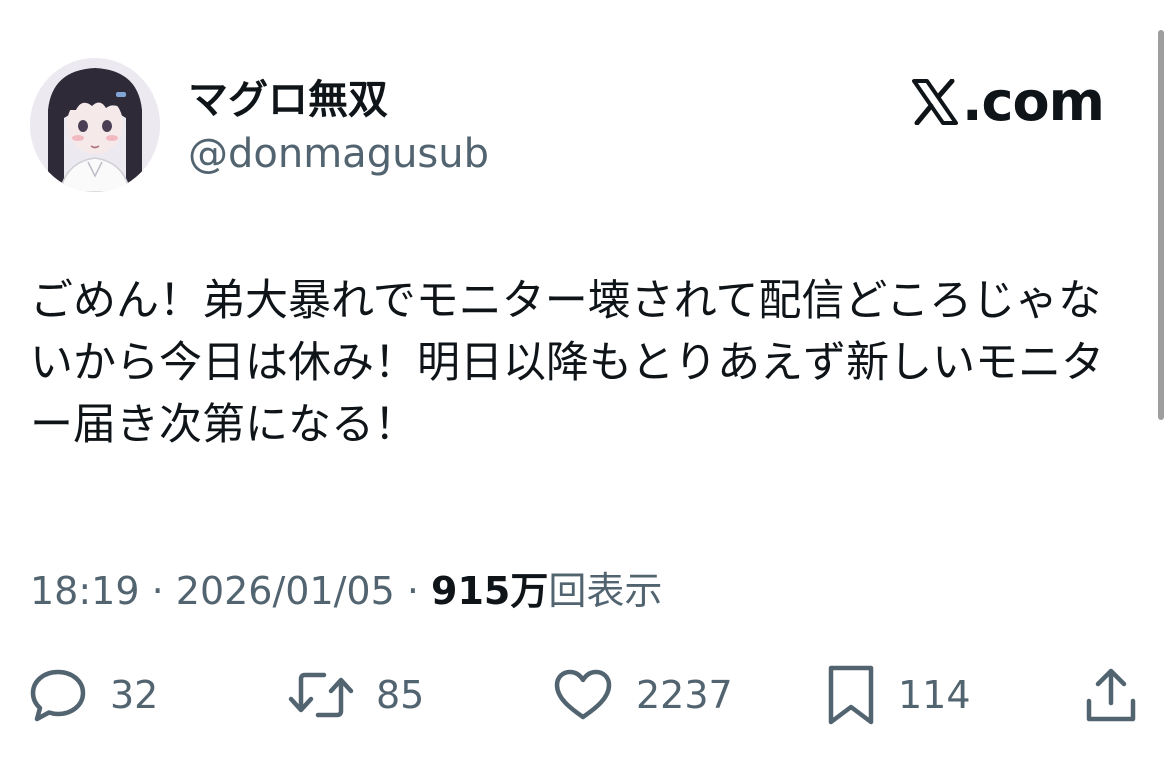 The width and height of the screenshot is (1170, 759). What do you see at coordinates (935, 102) in the screenshot?
I see `x-logo-icon` at bounding box center [935, 102].